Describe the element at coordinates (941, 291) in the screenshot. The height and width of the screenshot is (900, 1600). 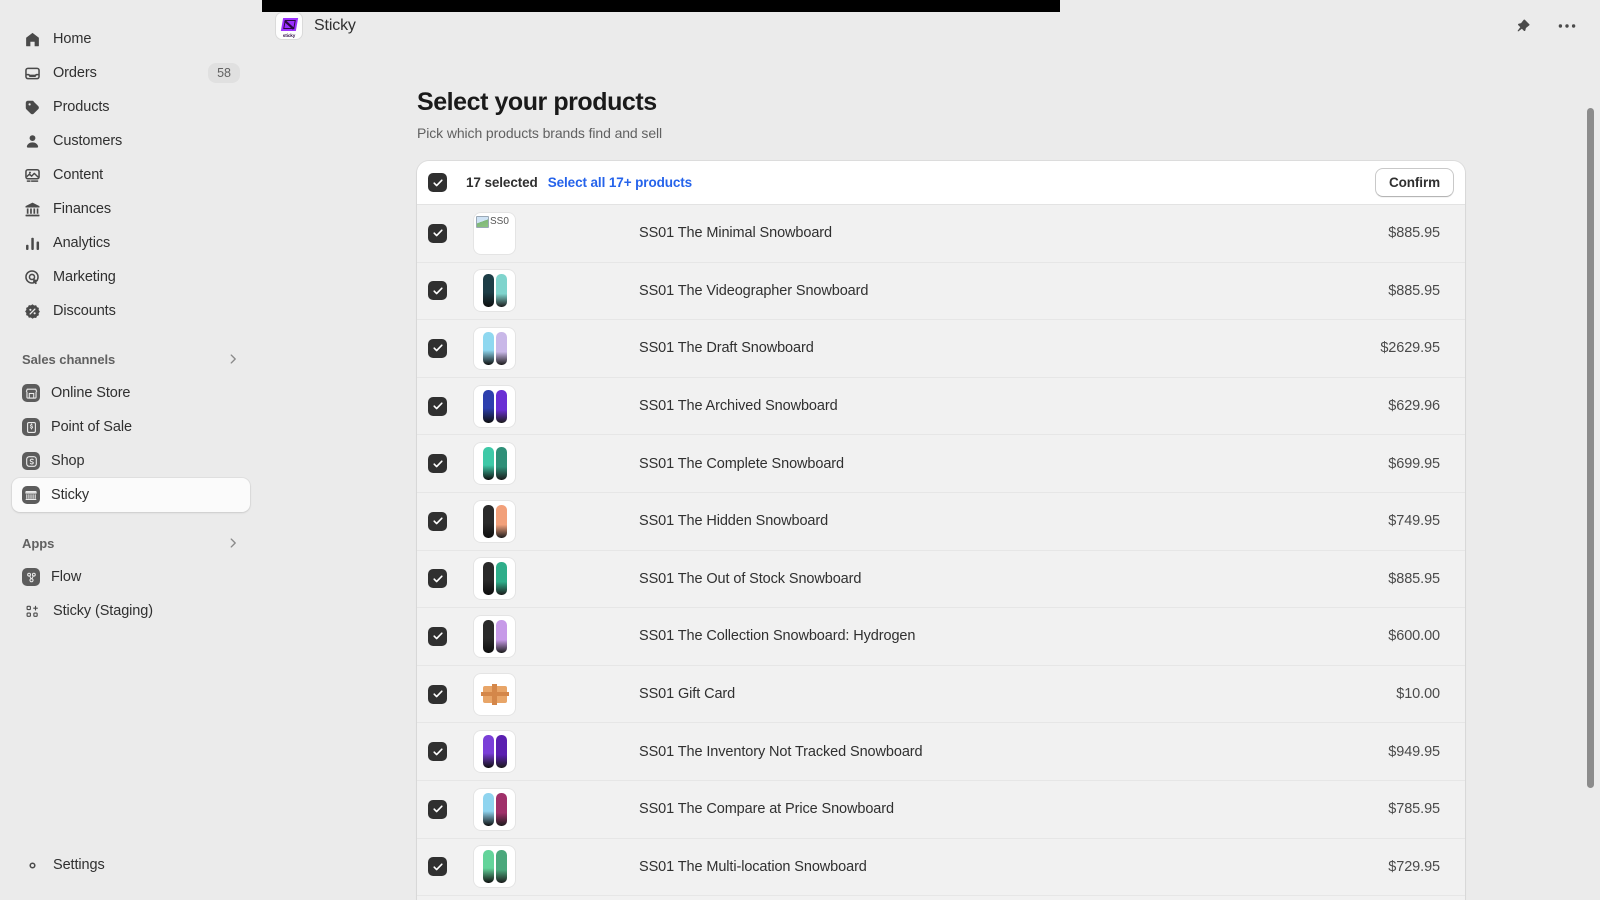
I see `table-row: SS01 The Videographer Snowboard $885.95` at that location.